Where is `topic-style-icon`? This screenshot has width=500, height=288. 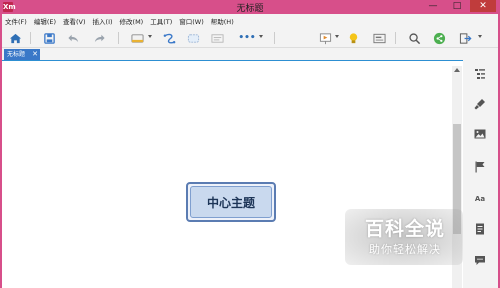 topic-style-icon is located at coordinates (137, 38).